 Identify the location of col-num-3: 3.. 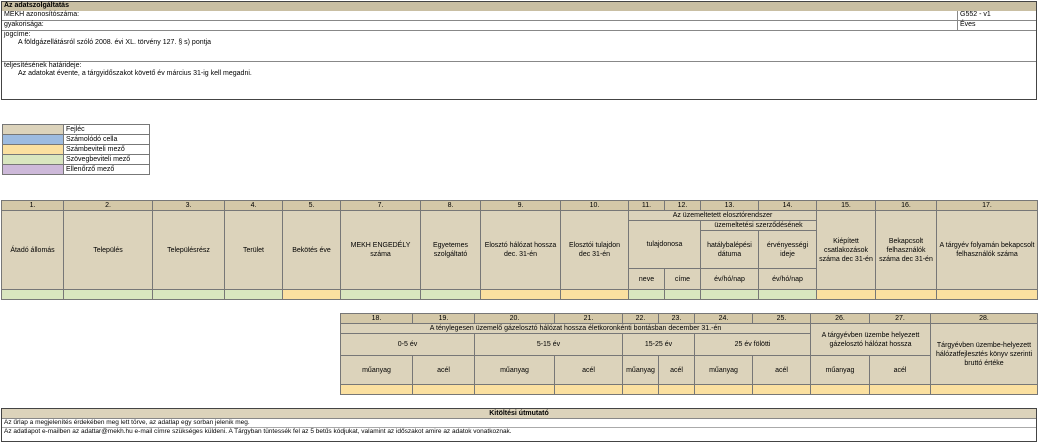
(188, 205).